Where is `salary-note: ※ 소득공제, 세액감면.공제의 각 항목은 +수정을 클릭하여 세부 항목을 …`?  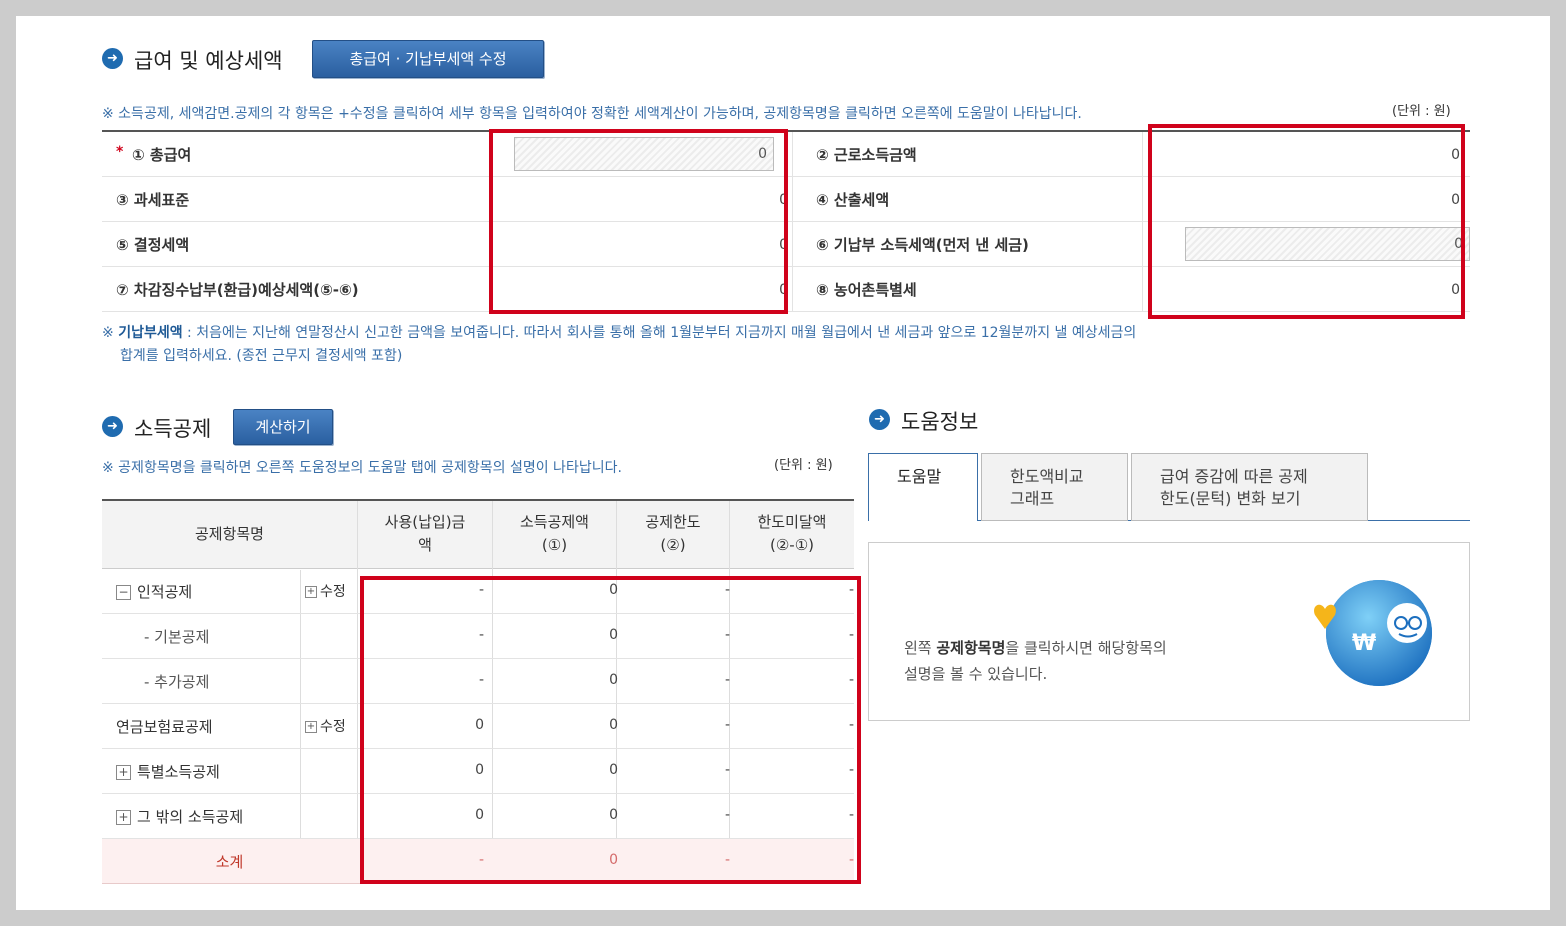
salary-note: ※ 소득공제, 세액감면.공제의 각 항목은 +수정을 클릭하여 세부 항목을 … is located at coordinates (592, 114).